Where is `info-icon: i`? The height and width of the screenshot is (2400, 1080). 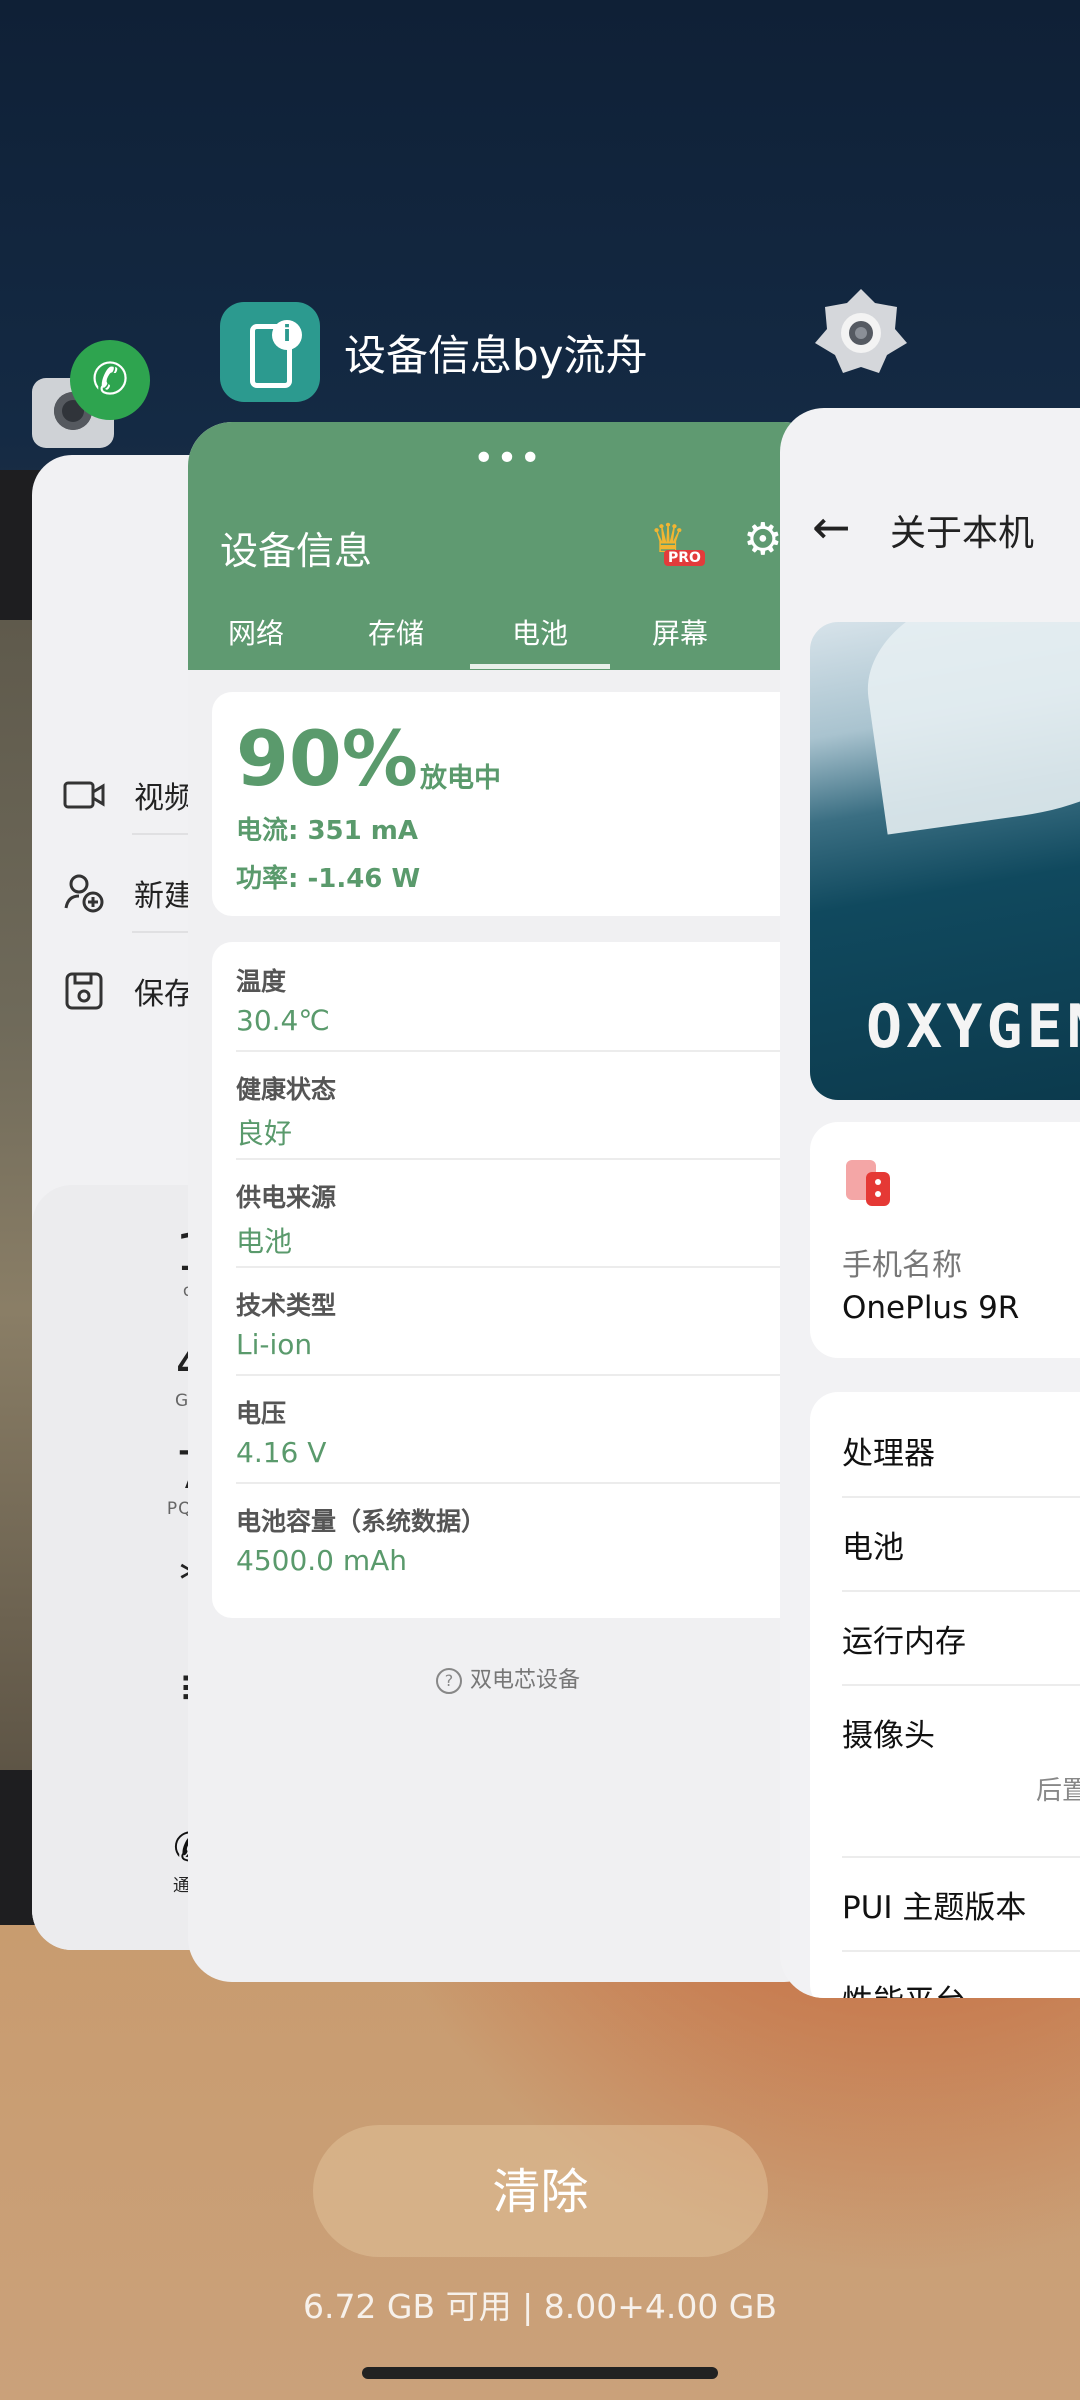 info-icon: i is located at coordinates (287, 335).